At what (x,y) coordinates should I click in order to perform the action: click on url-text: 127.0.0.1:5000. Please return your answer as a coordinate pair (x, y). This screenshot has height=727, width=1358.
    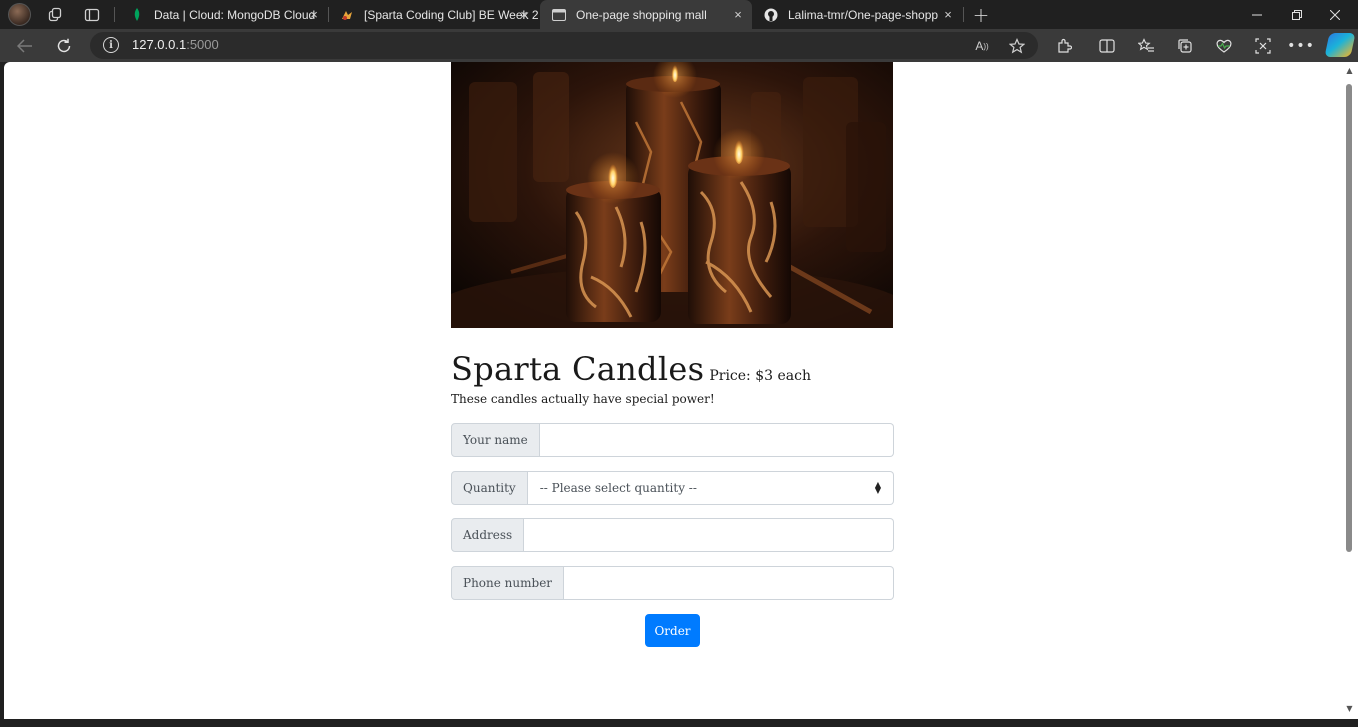
    Looking at the image, I should click on (175, 44).